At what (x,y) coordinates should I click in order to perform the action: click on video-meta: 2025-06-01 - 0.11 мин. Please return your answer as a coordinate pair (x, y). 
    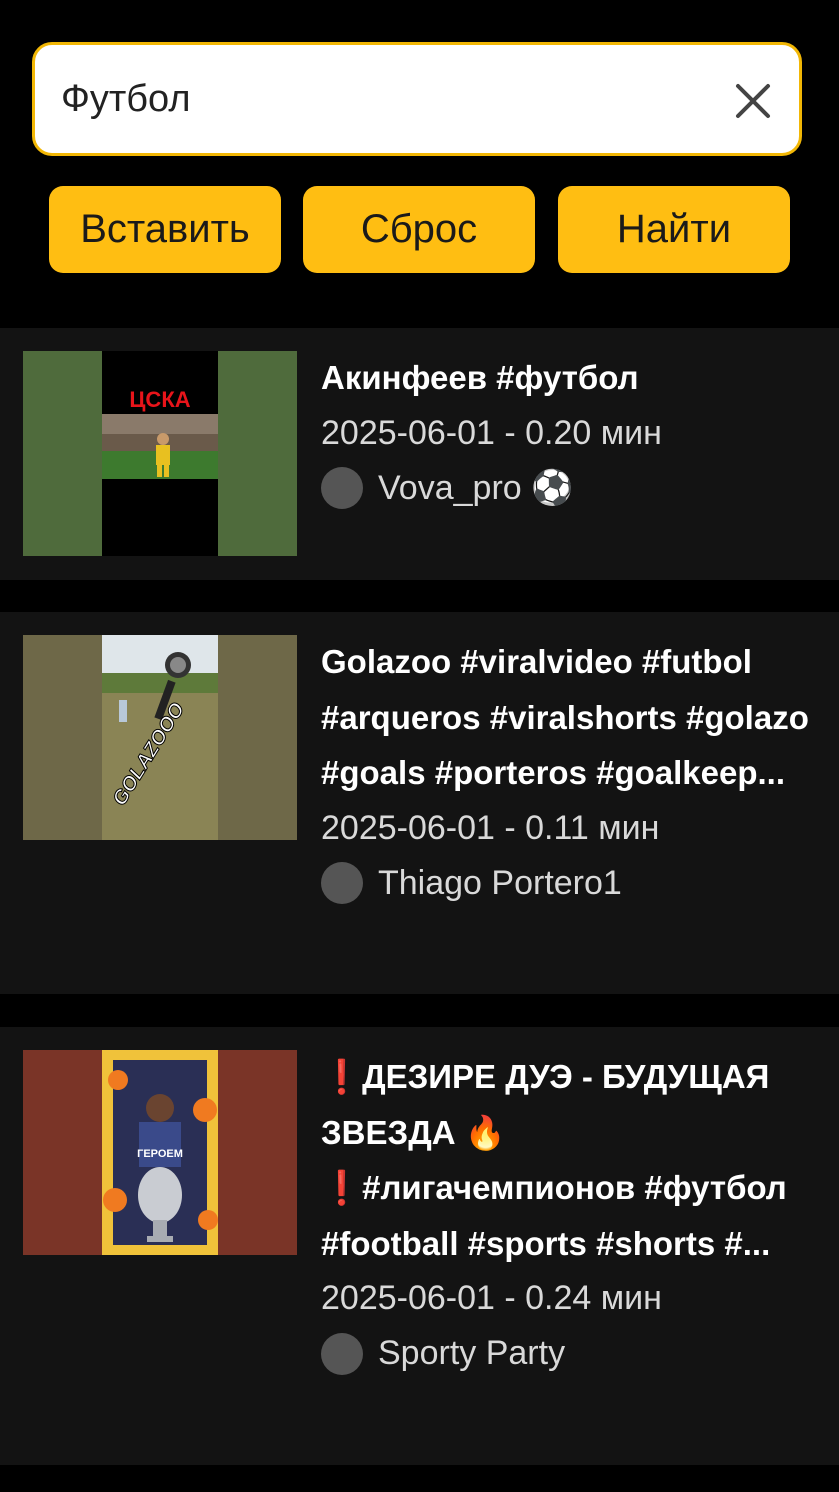
    Looking at the image, I should click on (490, 827).